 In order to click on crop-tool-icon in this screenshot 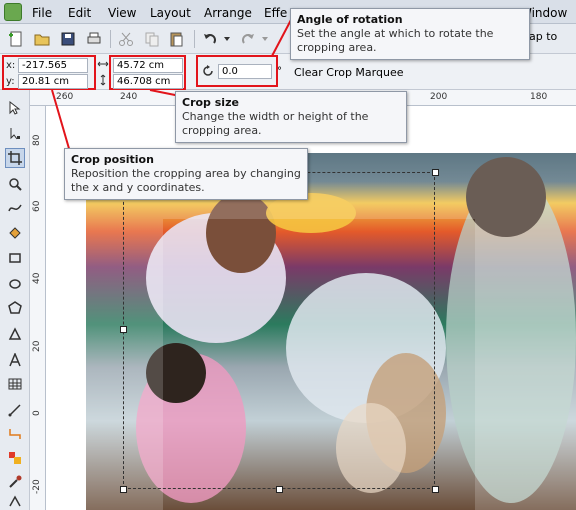, I will do `click(15, 158)`.